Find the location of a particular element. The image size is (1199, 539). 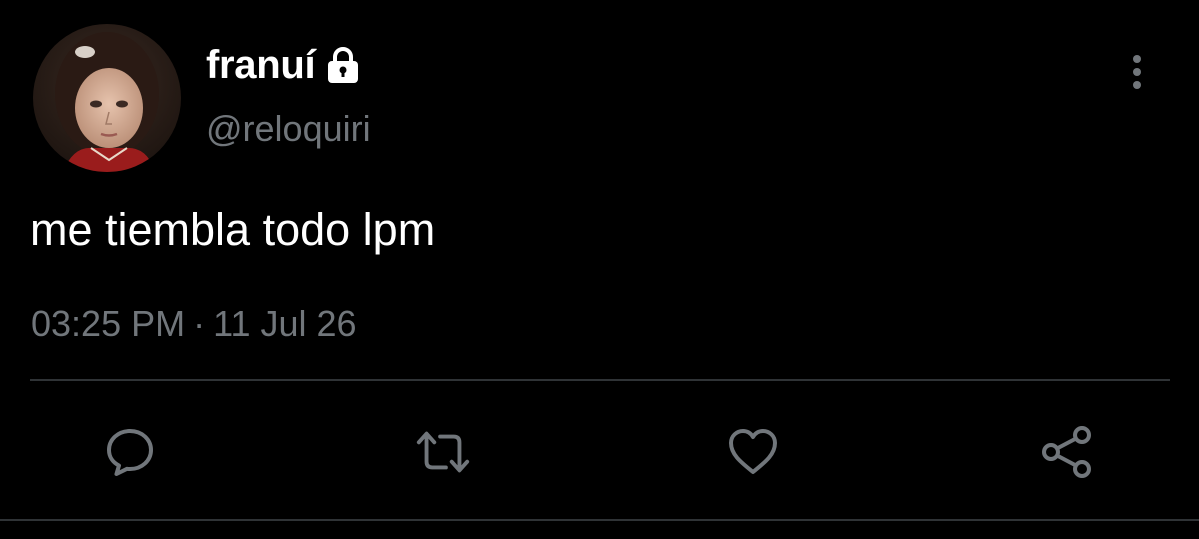

comment-bubble-icon is located at coordinates (130, 452).